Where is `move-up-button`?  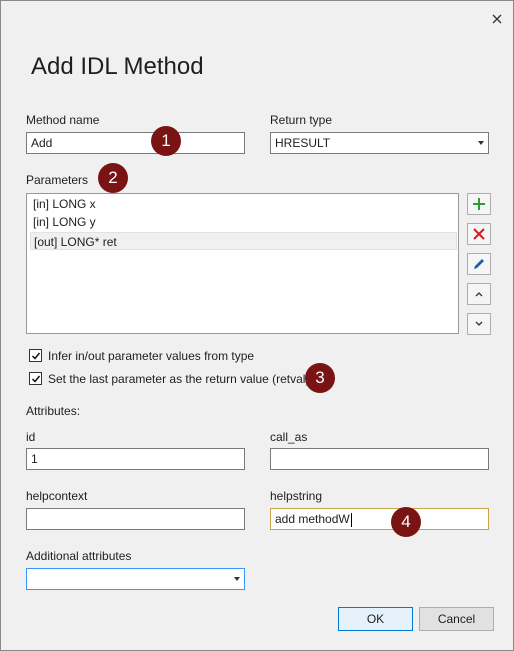 move-up-button is located at coordinates (479, 294).